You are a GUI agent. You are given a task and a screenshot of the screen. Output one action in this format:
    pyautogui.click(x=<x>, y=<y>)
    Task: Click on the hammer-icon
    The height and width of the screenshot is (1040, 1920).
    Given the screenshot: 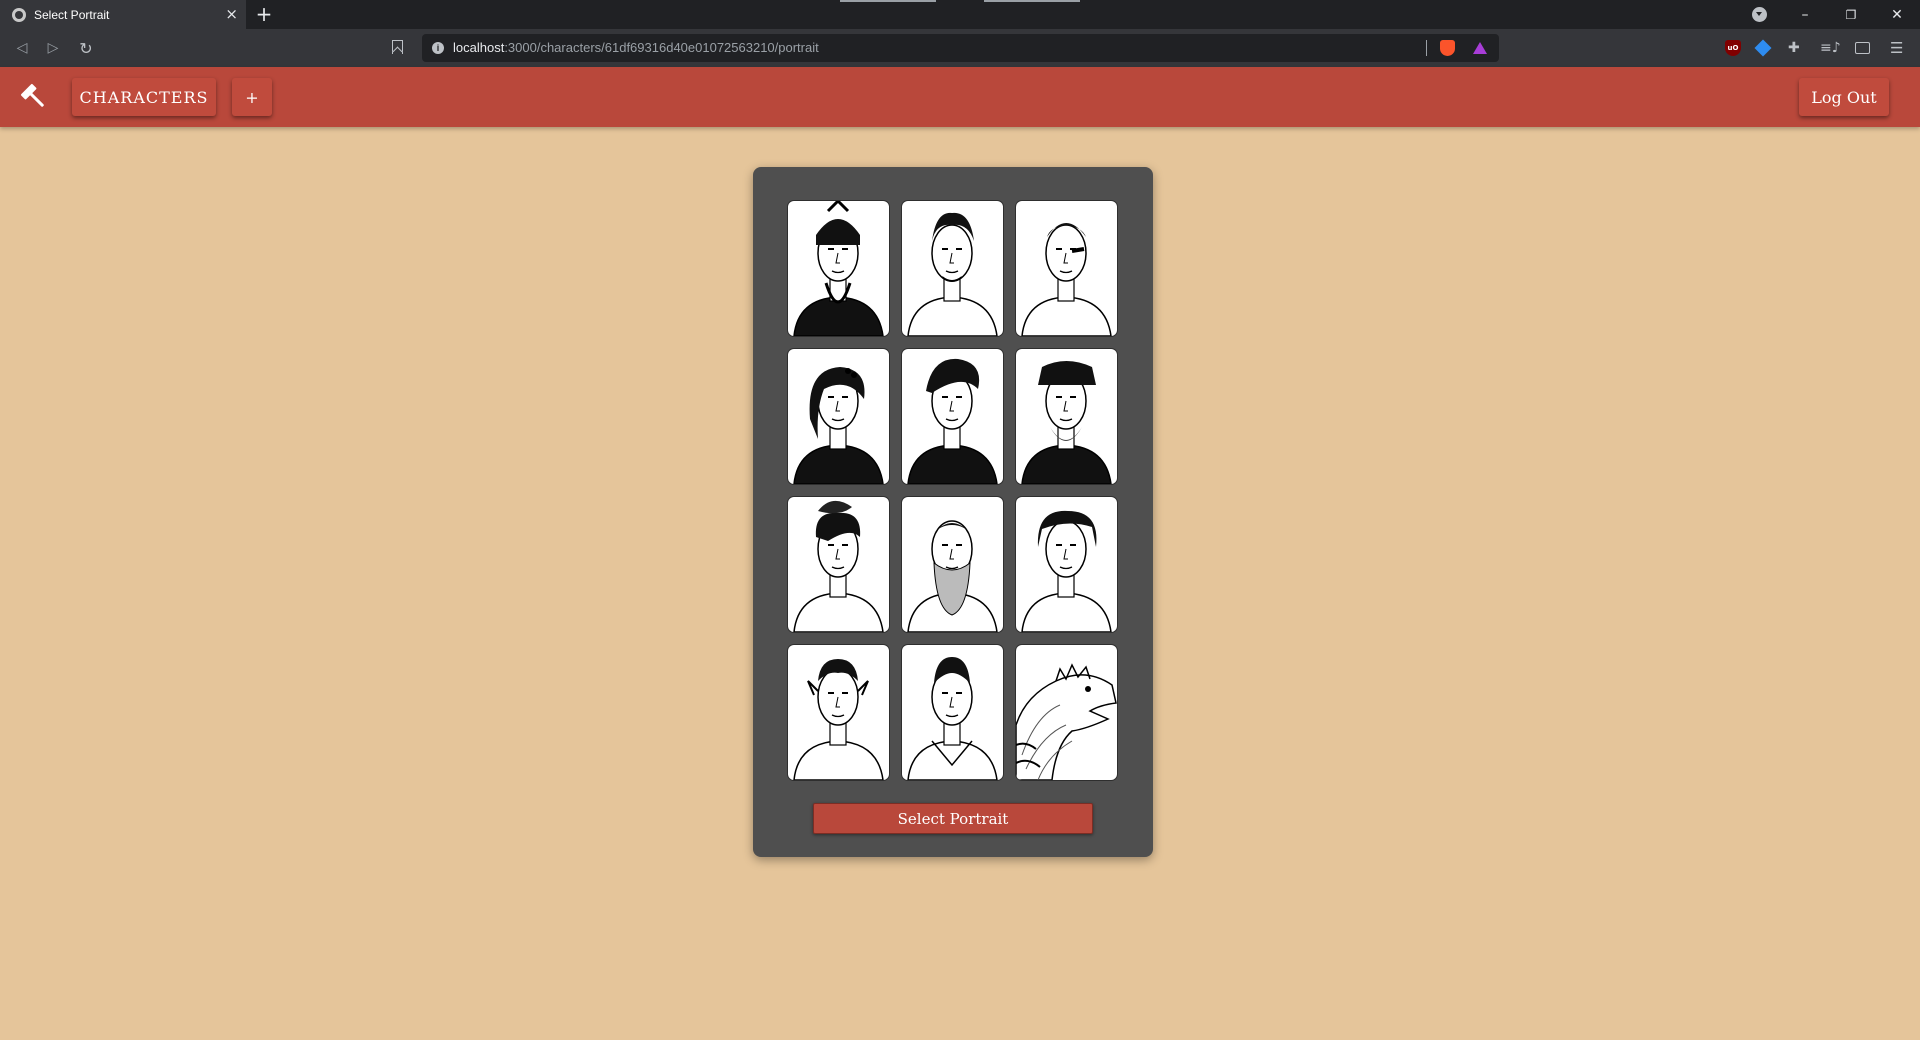 What is the action you would take?
    pyautogui.click(x=34, y=97)
    